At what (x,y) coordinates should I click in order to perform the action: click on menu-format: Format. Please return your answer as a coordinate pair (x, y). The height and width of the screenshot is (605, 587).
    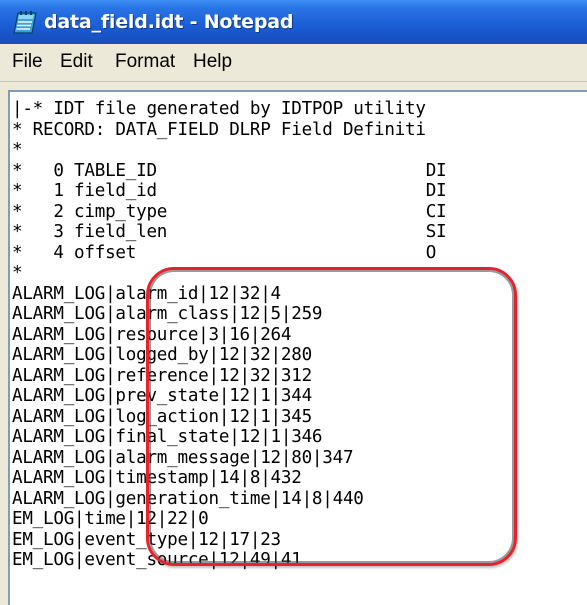
    Looking at the image, I should click on (145, 62).